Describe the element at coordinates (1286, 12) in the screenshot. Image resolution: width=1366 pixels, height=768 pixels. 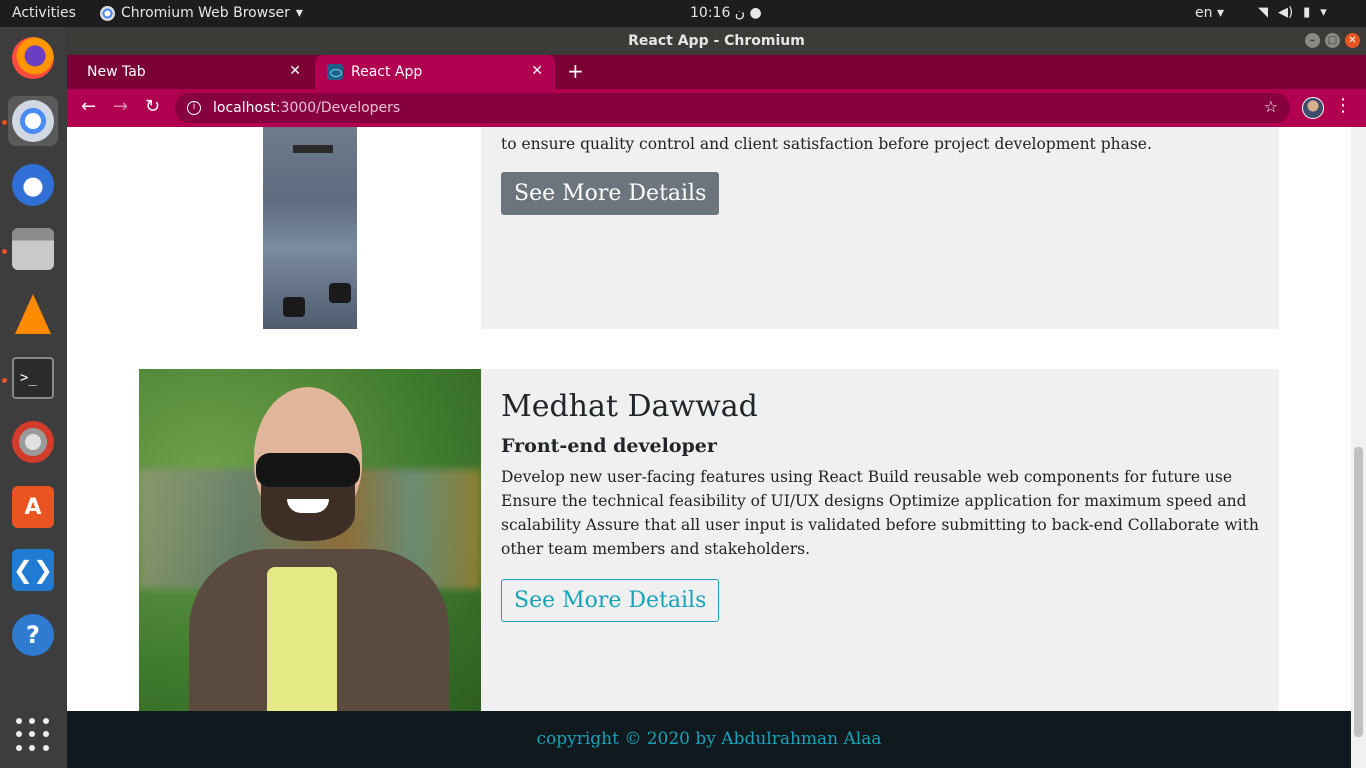
I see `volume-icon: ◀)` at that location.